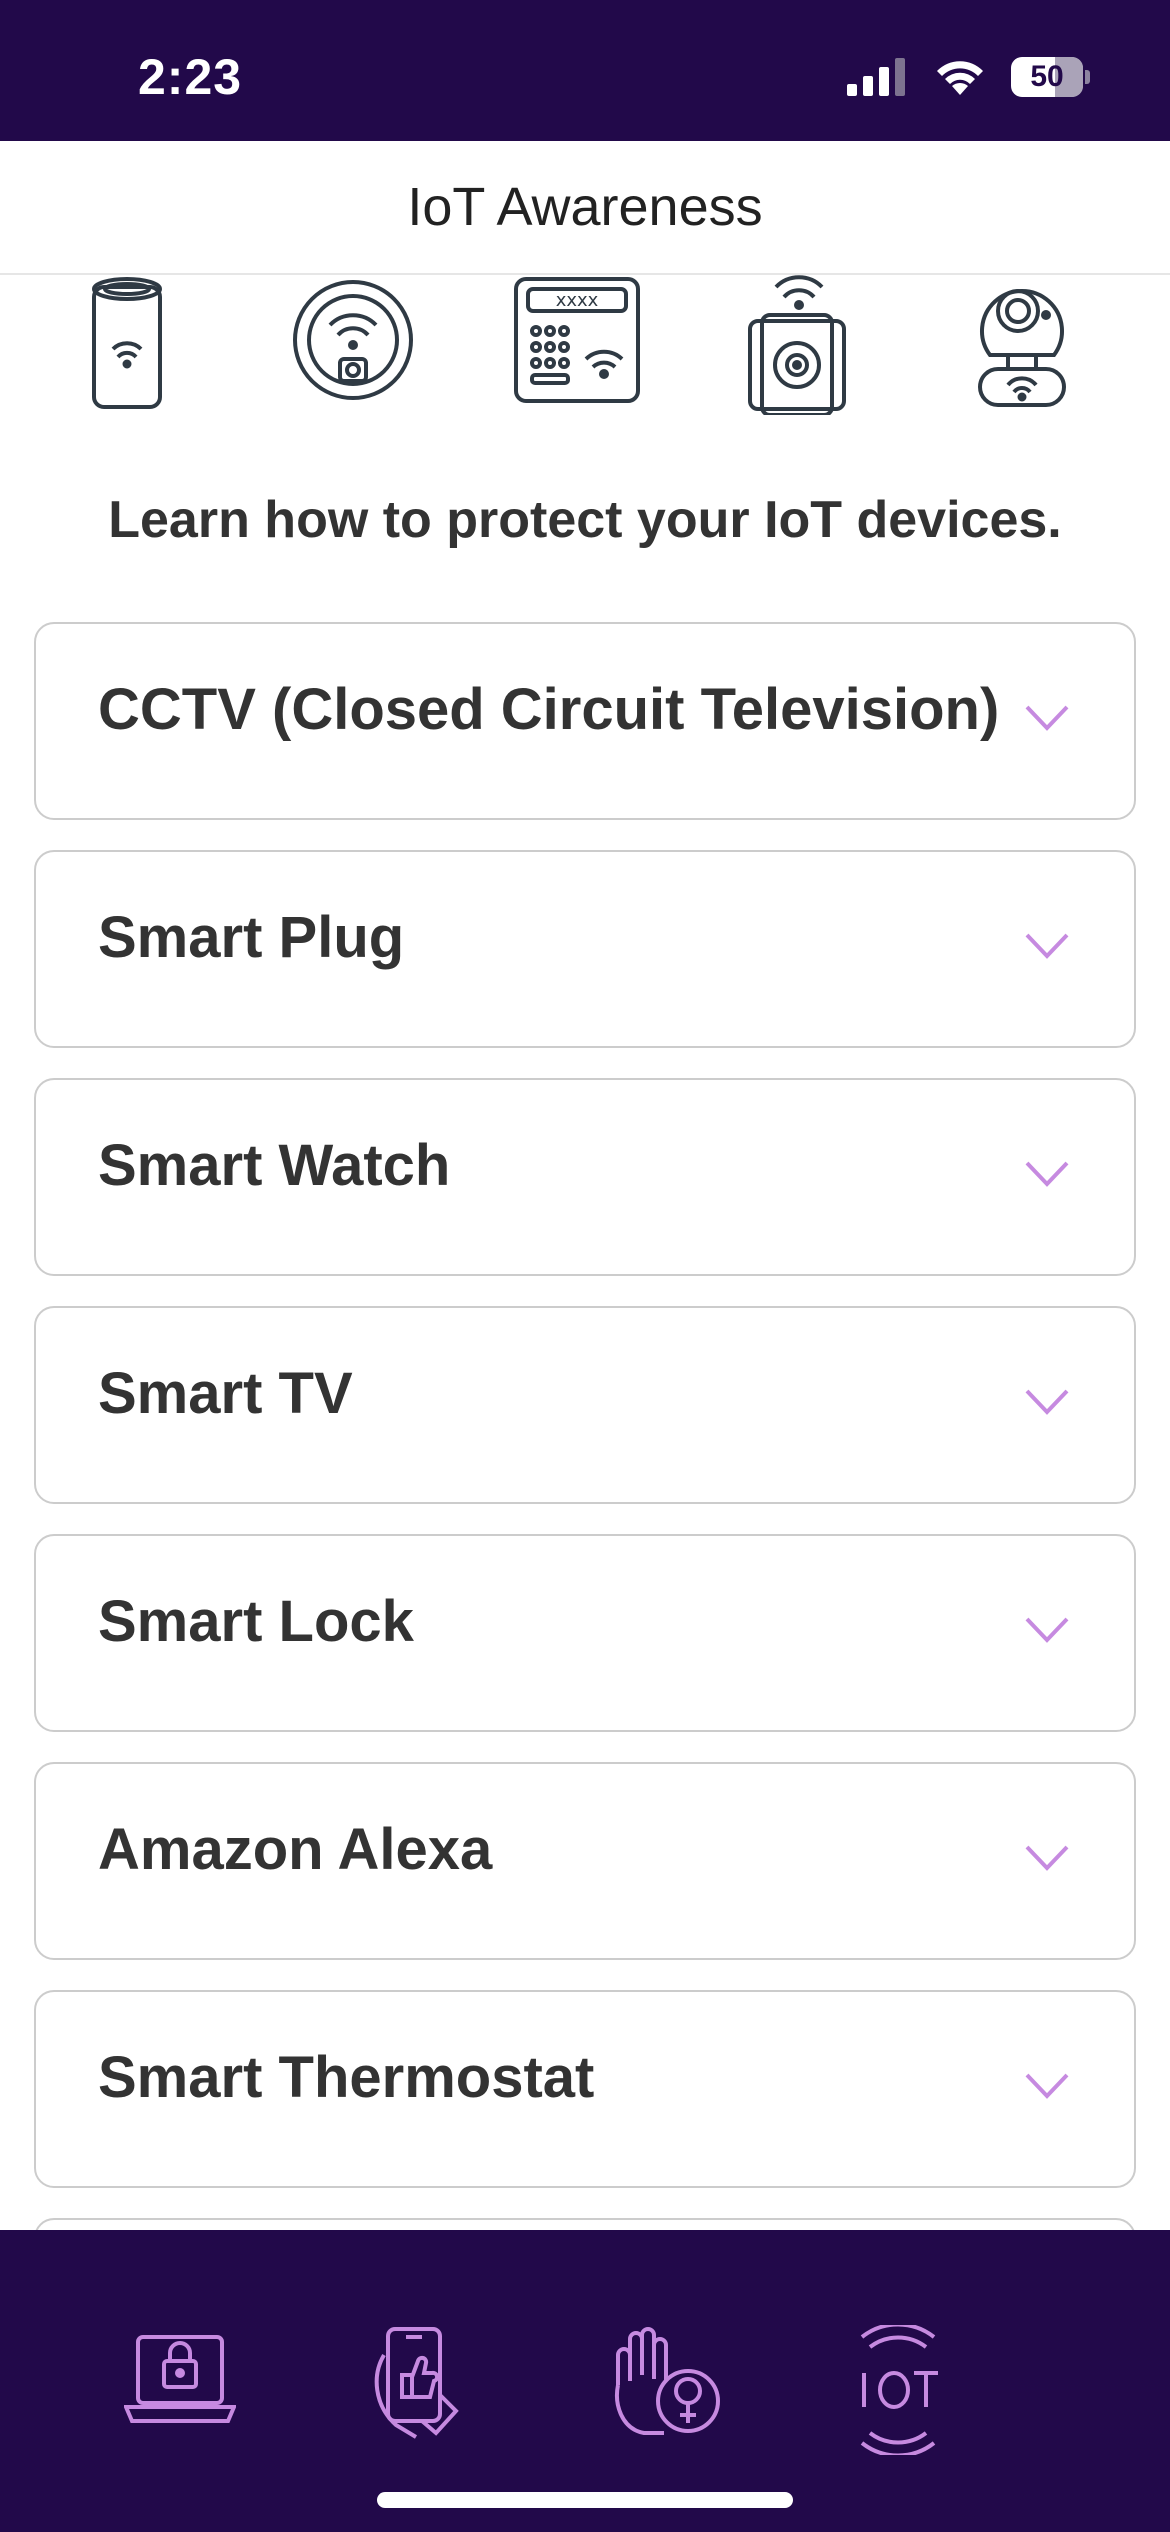  What do you see at coordinates (585, 2500) in the screenshot?
I see `home-indicator` at bounding box center [585, 2500].